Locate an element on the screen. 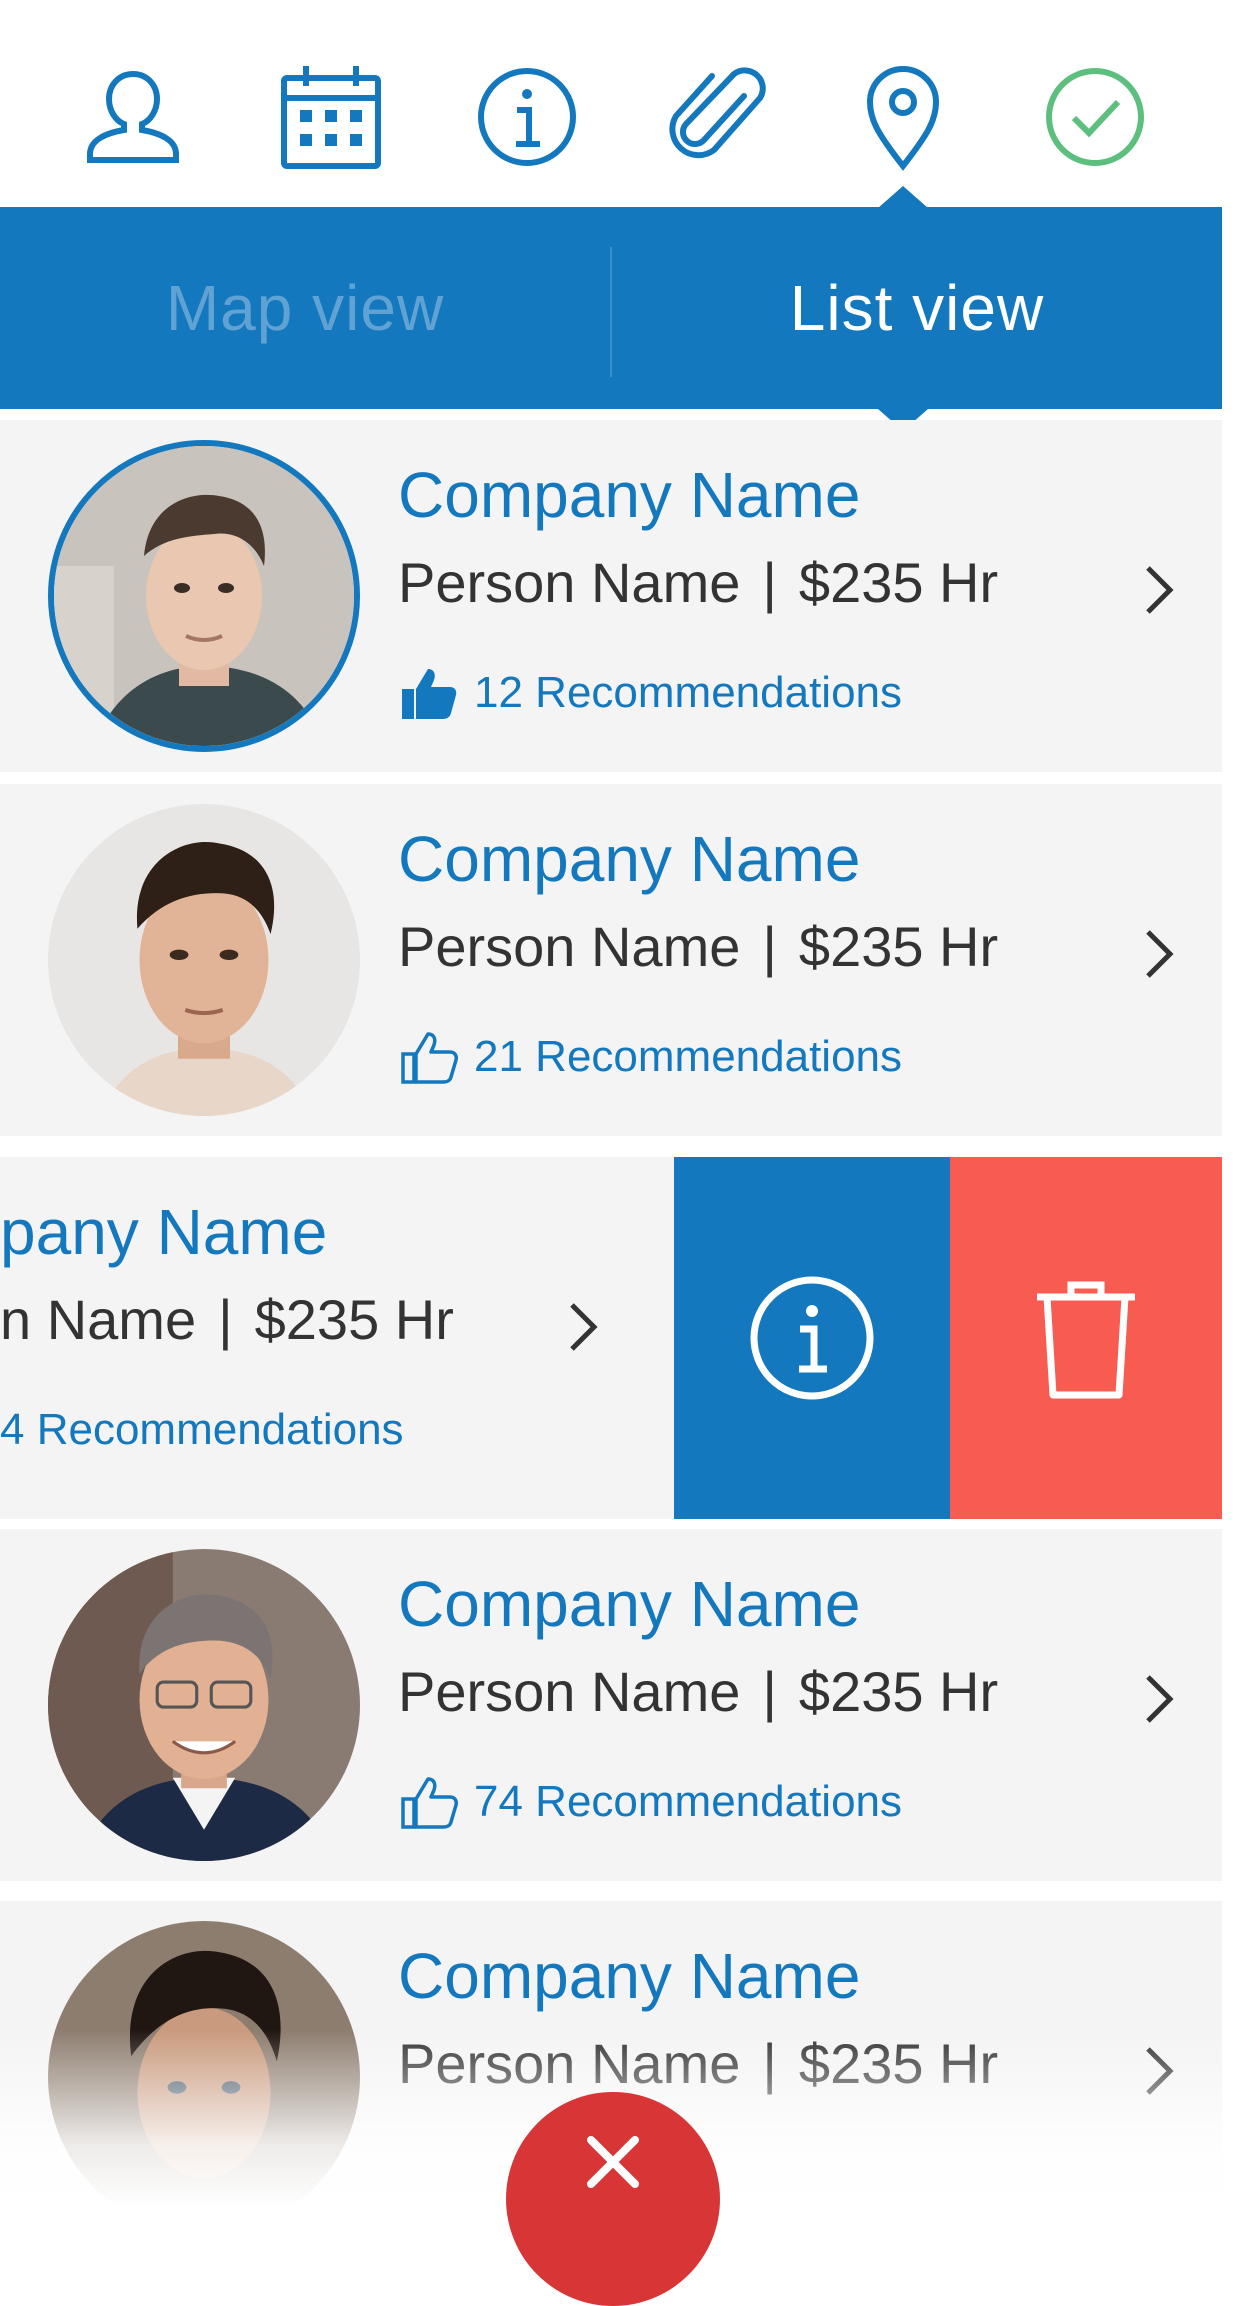  recommendations: 21 Recommendations is located at coordinates (650, 1057).